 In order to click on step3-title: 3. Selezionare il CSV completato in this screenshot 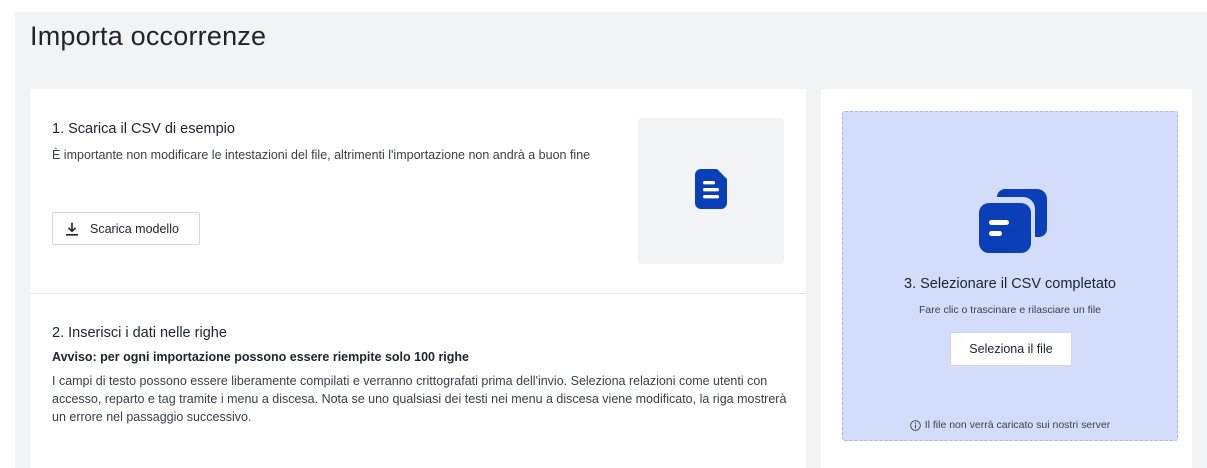, I will do `click(1010, 284)`.